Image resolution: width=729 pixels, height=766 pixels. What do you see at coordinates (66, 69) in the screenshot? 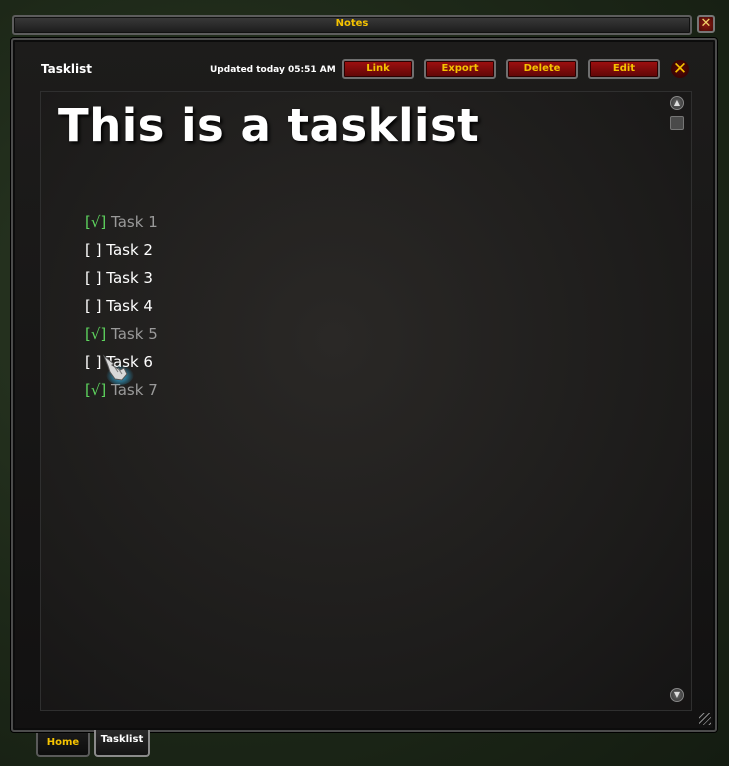
I see `note-title: Tasklist` at bounding box center [66, 69].